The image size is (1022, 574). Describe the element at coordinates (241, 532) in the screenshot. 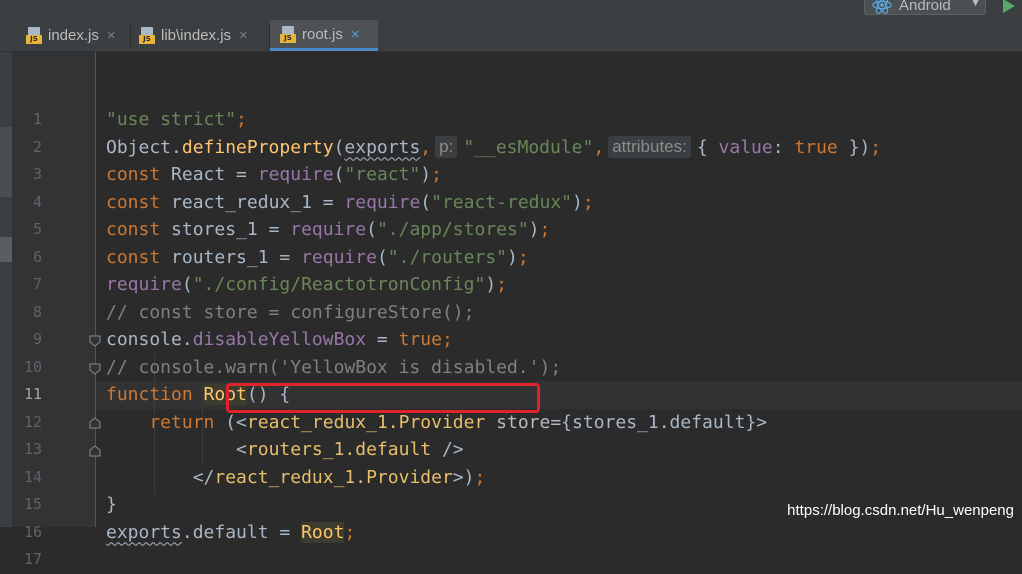

I see `code-token: .default =` at that location.